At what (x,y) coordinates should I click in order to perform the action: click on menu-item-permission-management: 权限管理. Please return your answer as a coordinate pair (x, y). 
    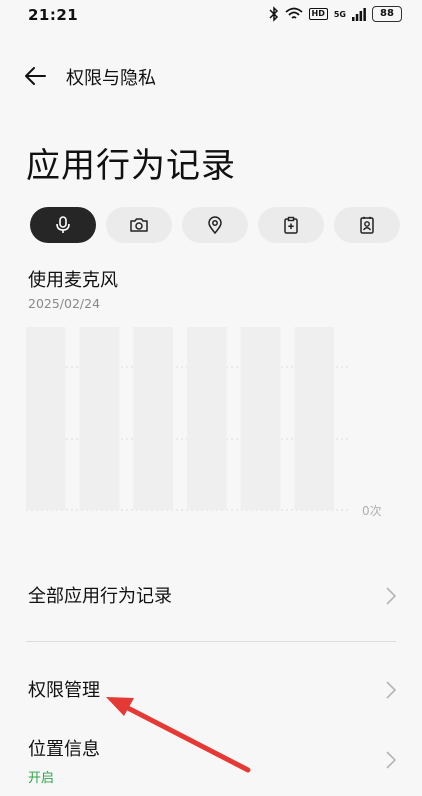
    Looking at the image, I should click on (213, 691).